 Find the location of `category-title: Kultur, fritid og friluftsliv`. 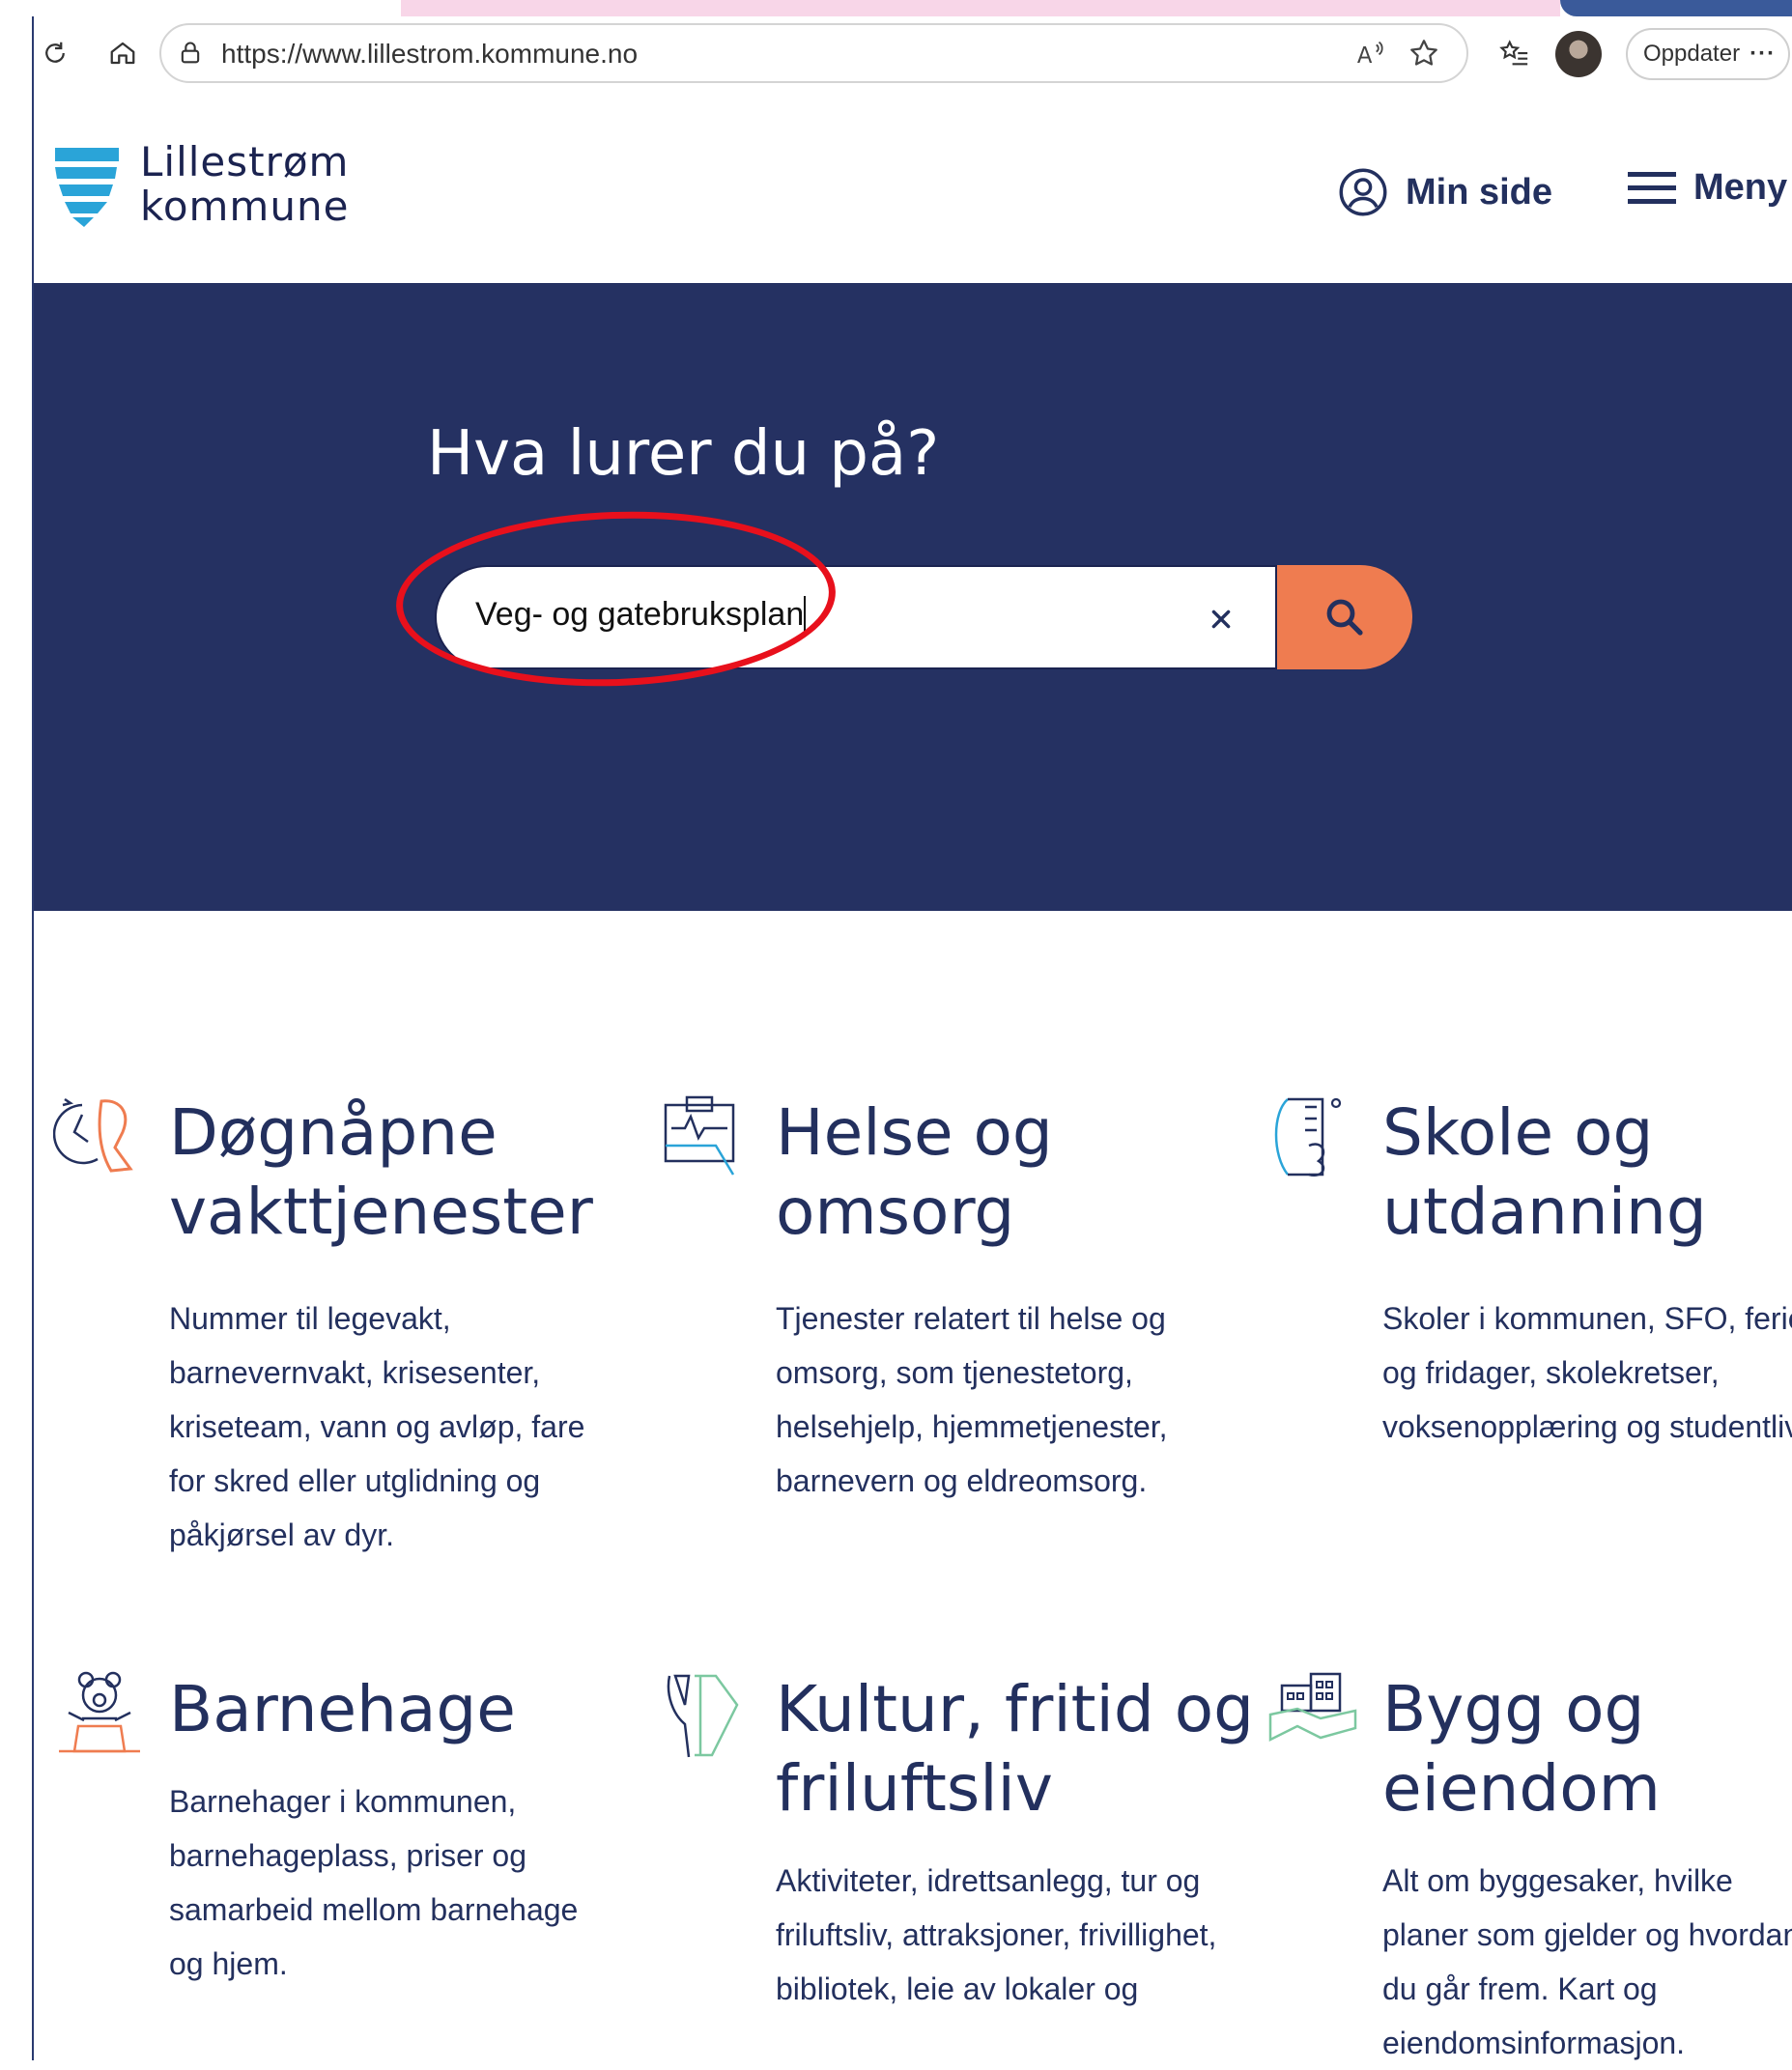

category-title: Kultur, fritid og friluftsliv is located at coordinates (1017, 1750).